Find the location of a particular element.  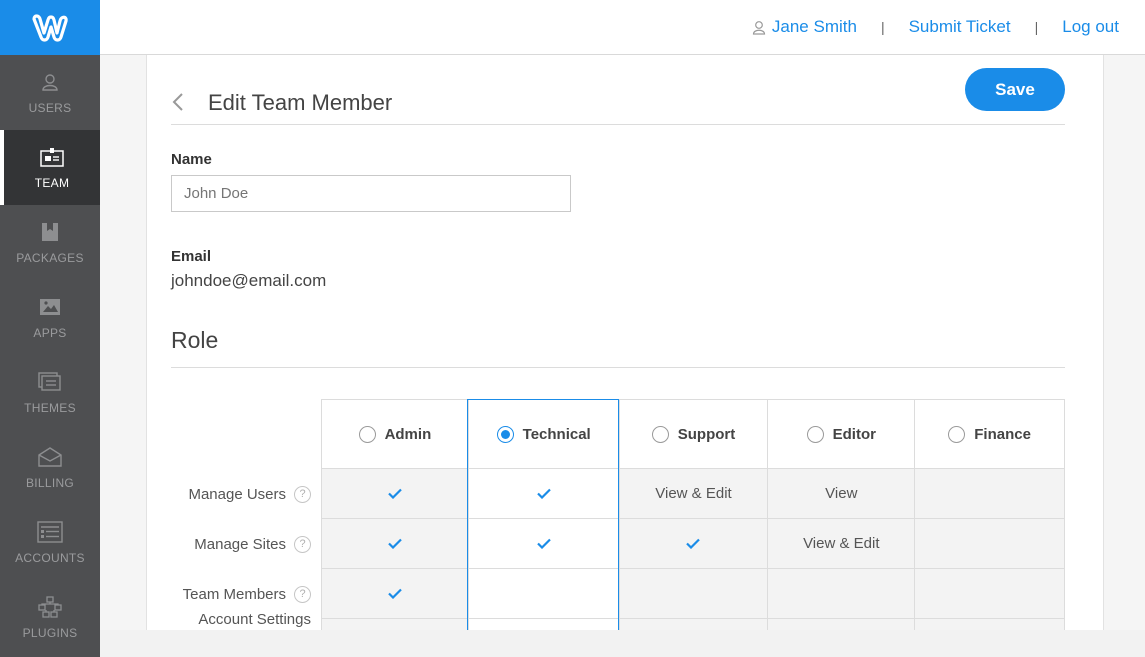

role-option-admin: Admin is located at coordinates (395, 434).